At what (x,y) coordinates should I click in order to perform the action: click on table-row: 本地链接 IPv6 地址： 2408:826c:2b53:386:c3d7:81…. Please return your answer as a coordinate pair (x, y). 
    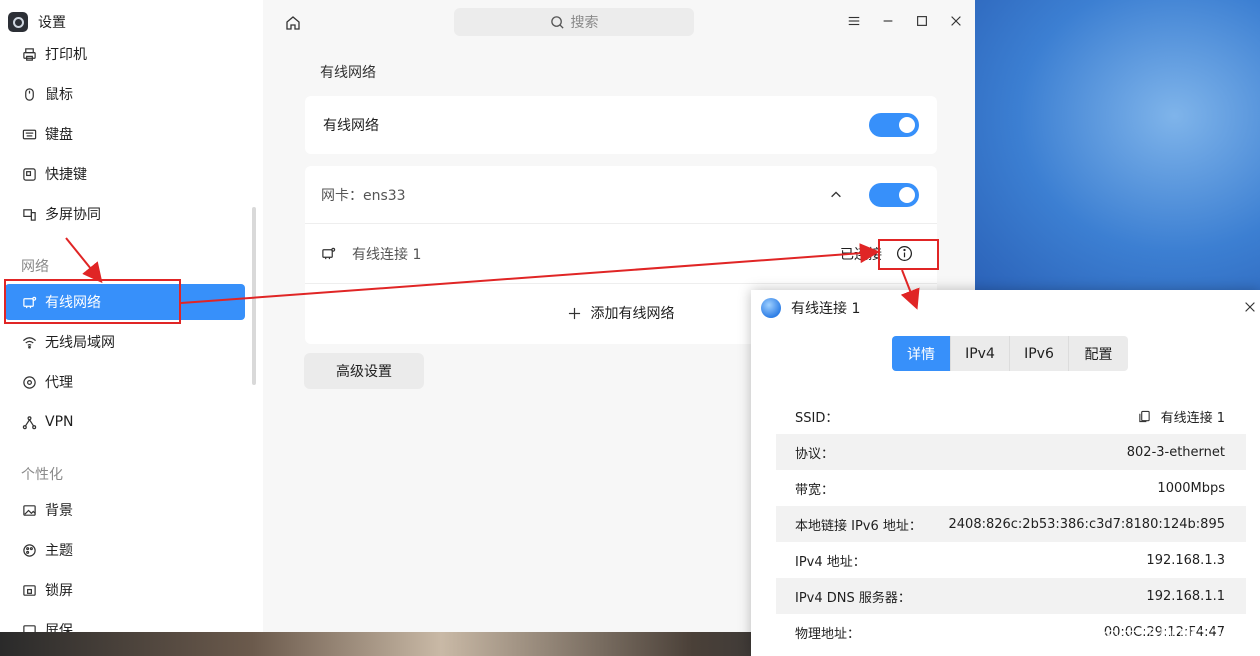
    Looking at the image, I should click on (1011, 524).